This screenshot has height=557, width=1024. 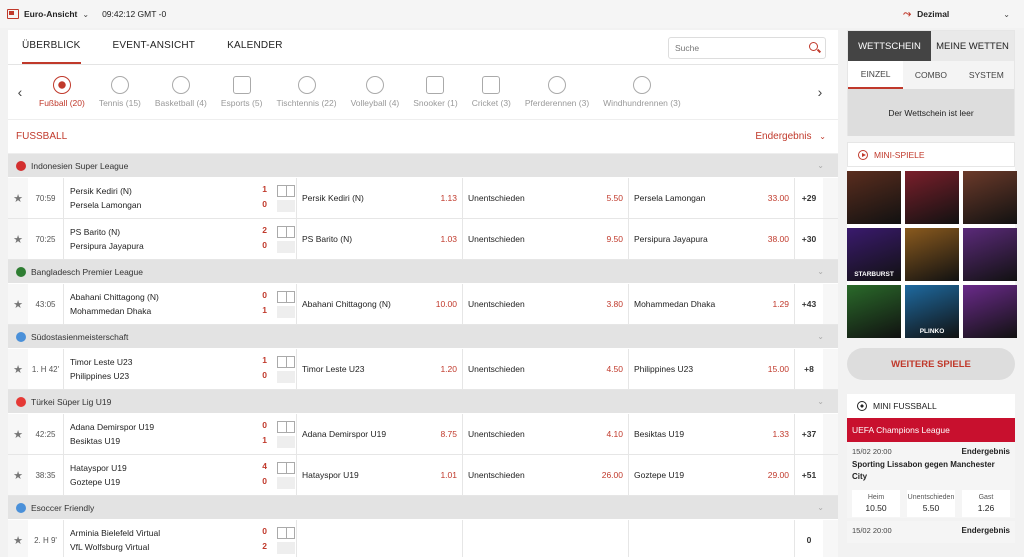 What do you see at coordinates (120, 92) in the screenshot?
I see `sport-tennis: Tennis (15)` at bounding box center [120, 92].